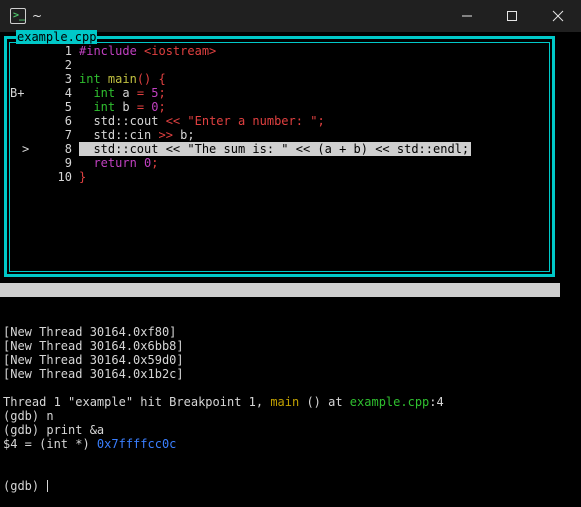 The image size is (581, 507). I want to click on source-line: 10}, so click(280, 177).